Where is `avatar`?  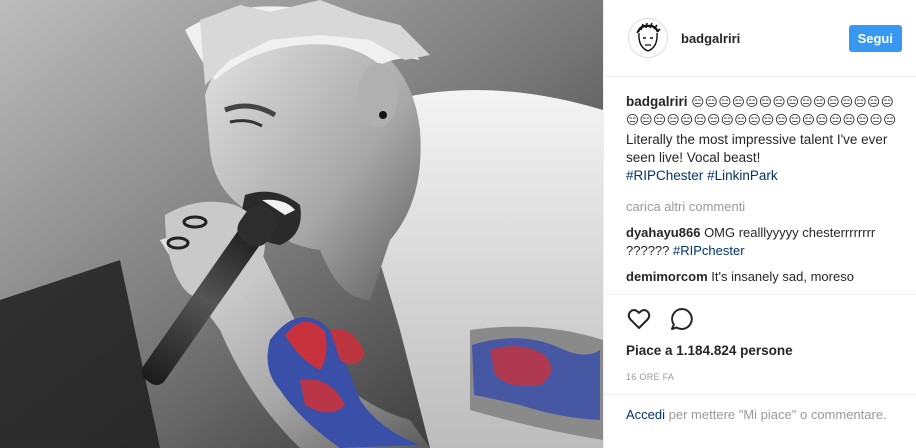 avatar is located at coordinates (648, 38).